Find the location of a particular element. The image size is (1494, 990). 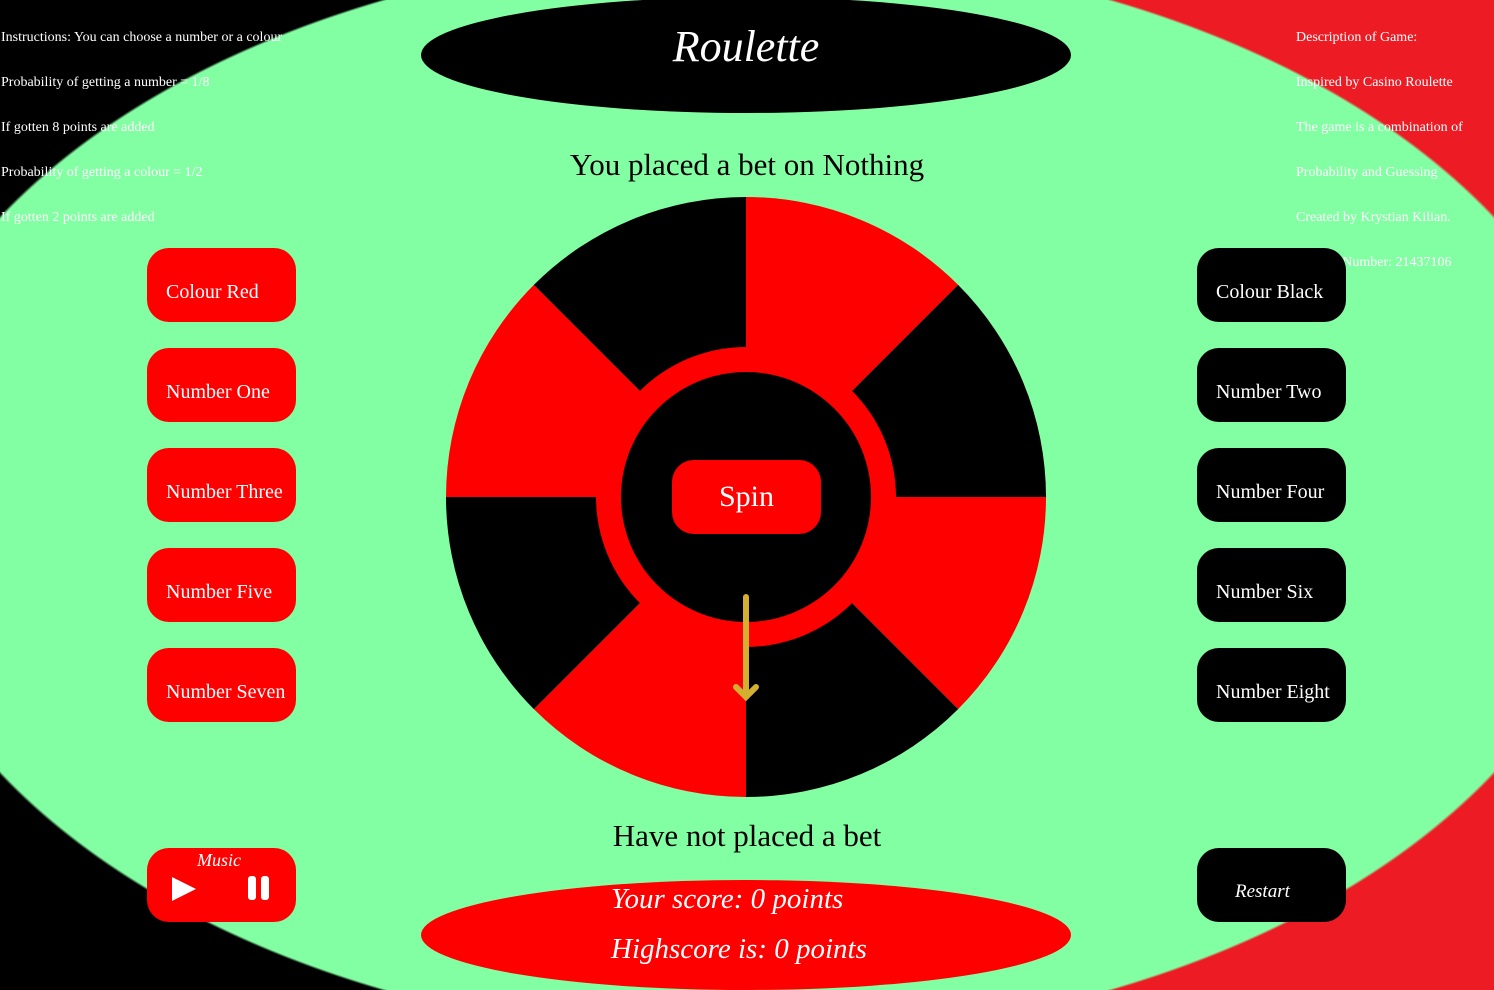

restart-button: Restart is located at coordinates (1271, 885).